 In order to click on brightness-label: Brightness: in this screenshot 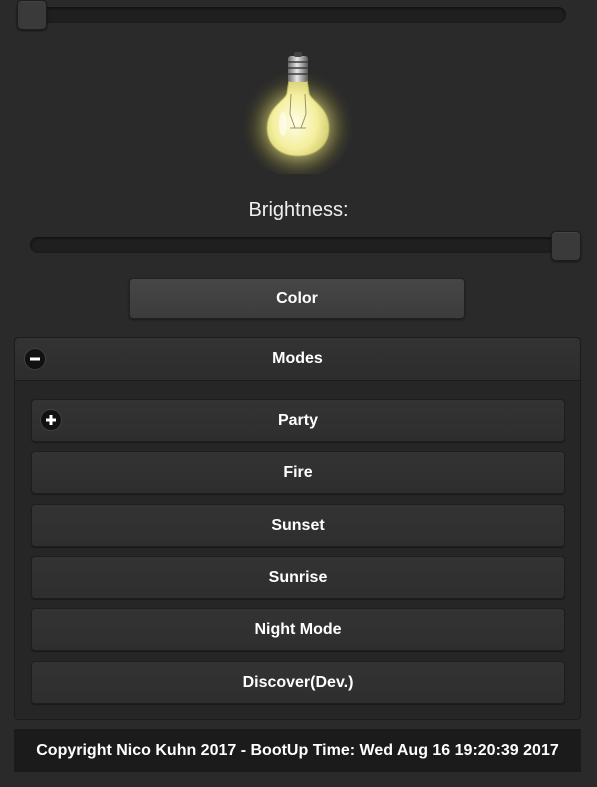, I will do `click(298, 210)`.